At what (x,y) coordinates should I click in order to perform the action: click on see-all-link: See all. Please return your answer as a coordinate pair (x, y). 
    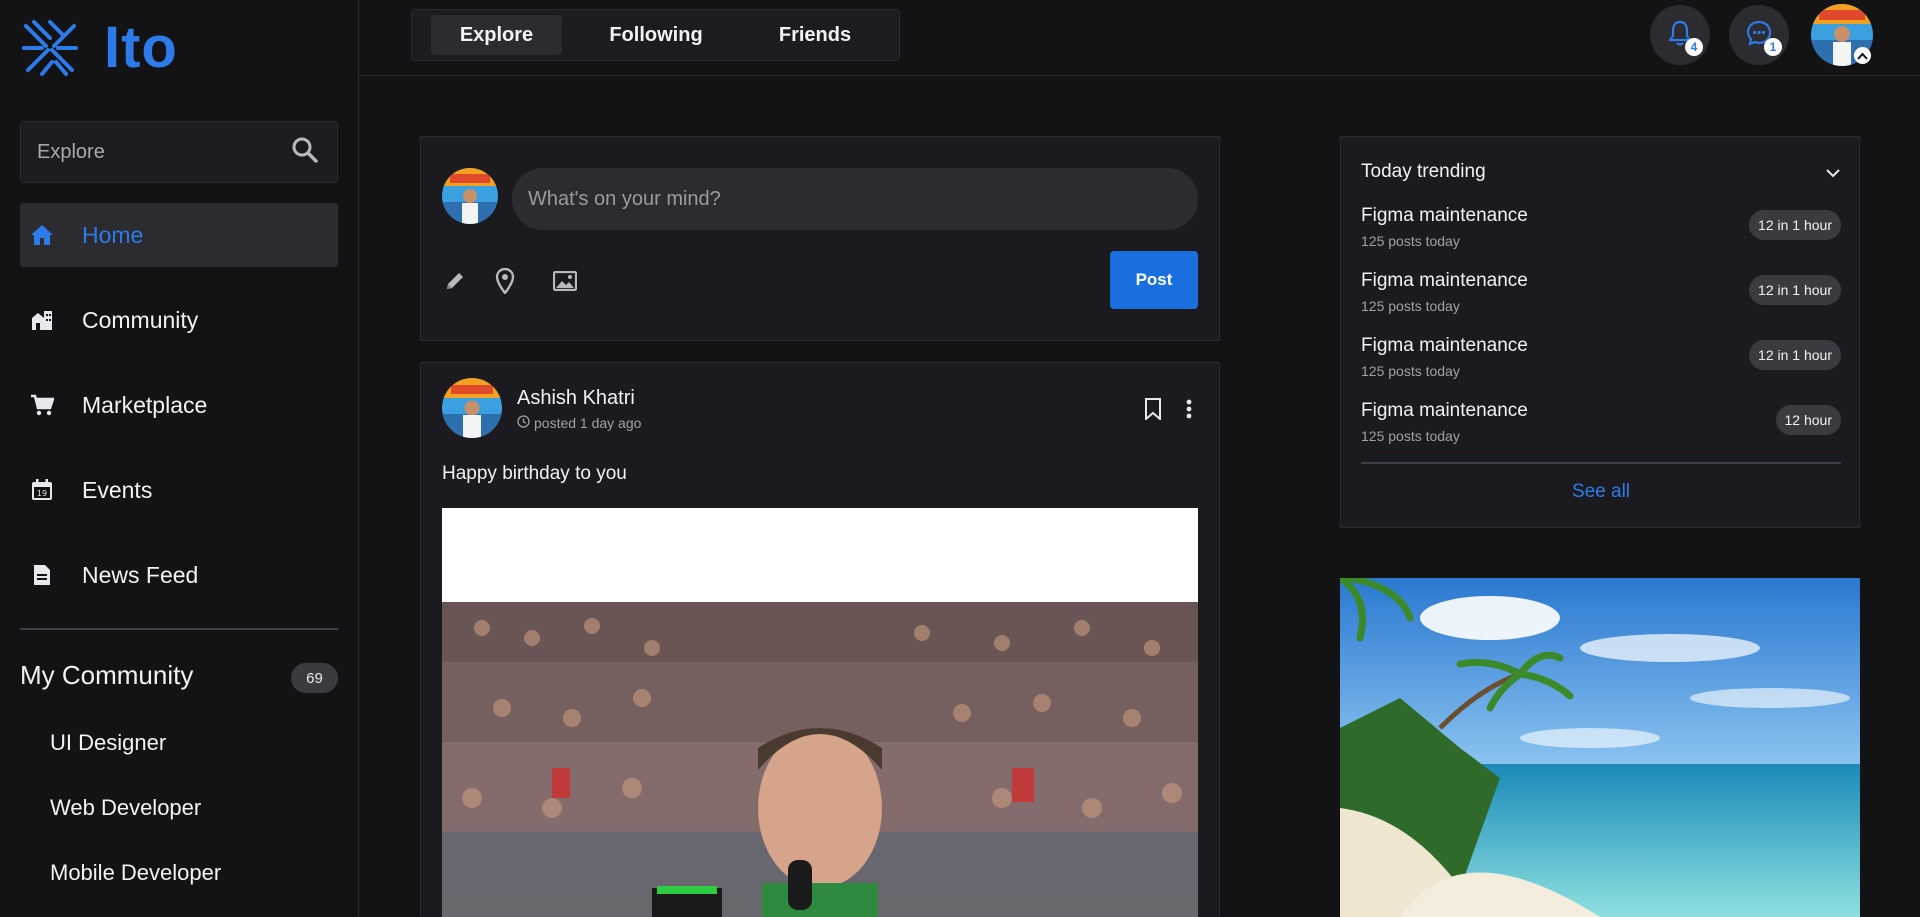
    Looking at the image, I should click on (1601, 492).